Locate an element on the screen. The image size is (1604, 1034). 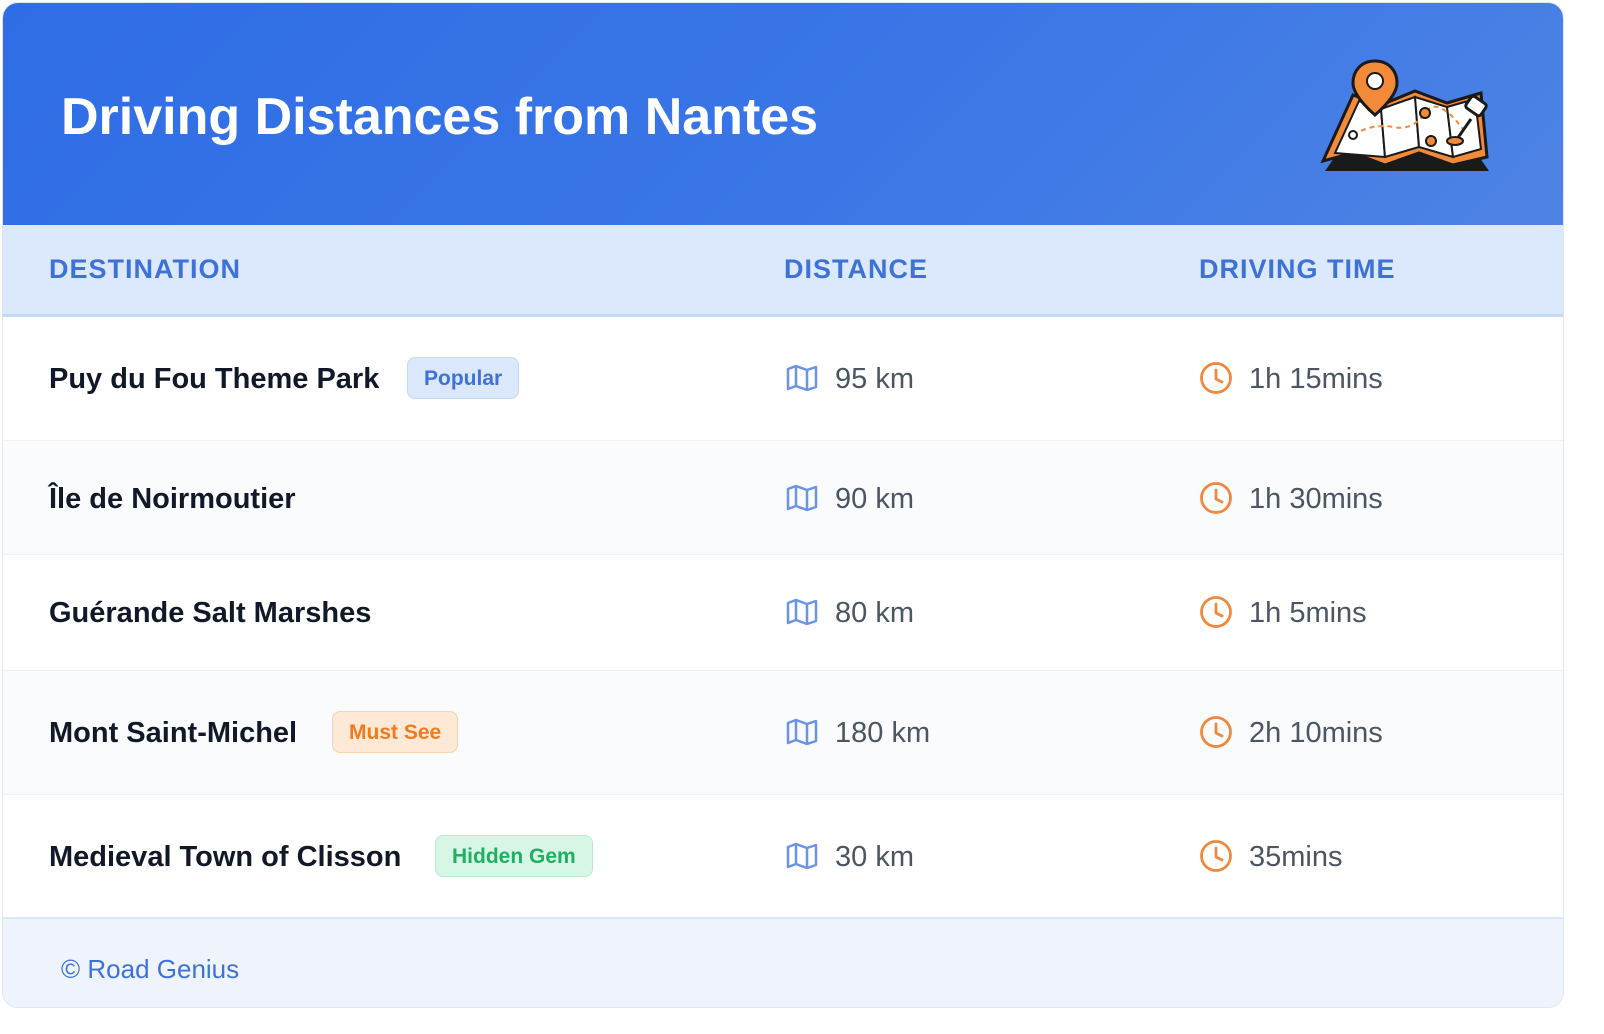
table-row: Guérande Salt Marshes 80 km 1h 5mins is located at coordinates (783, 613).